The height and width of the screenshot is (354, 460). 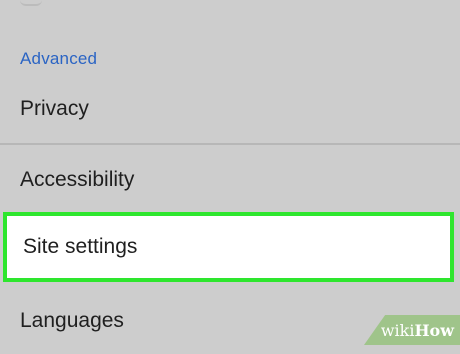 What do you see at coordinates (434, 330) in the screenshot?
I see `watermark-suffix: How` at bounding box center [434, 330].